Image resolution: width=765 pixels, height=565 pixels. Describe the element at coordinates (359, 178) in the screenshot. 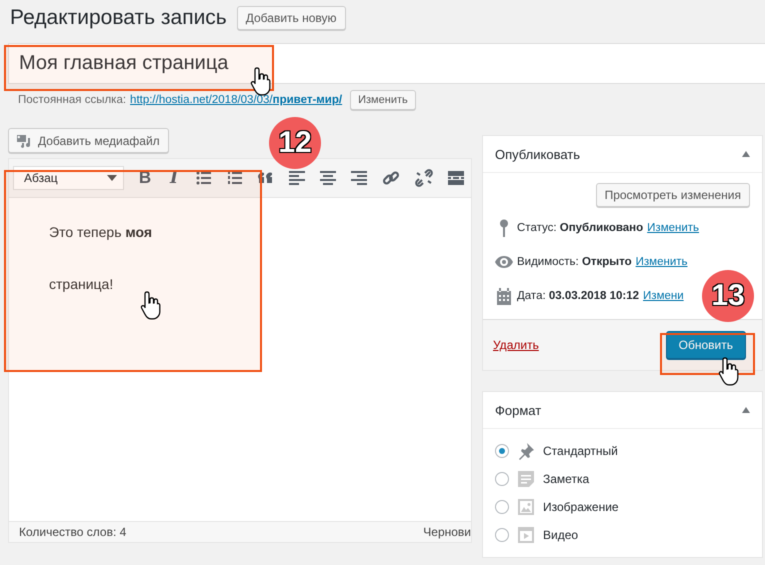

I see `align-right-icon` at that location.